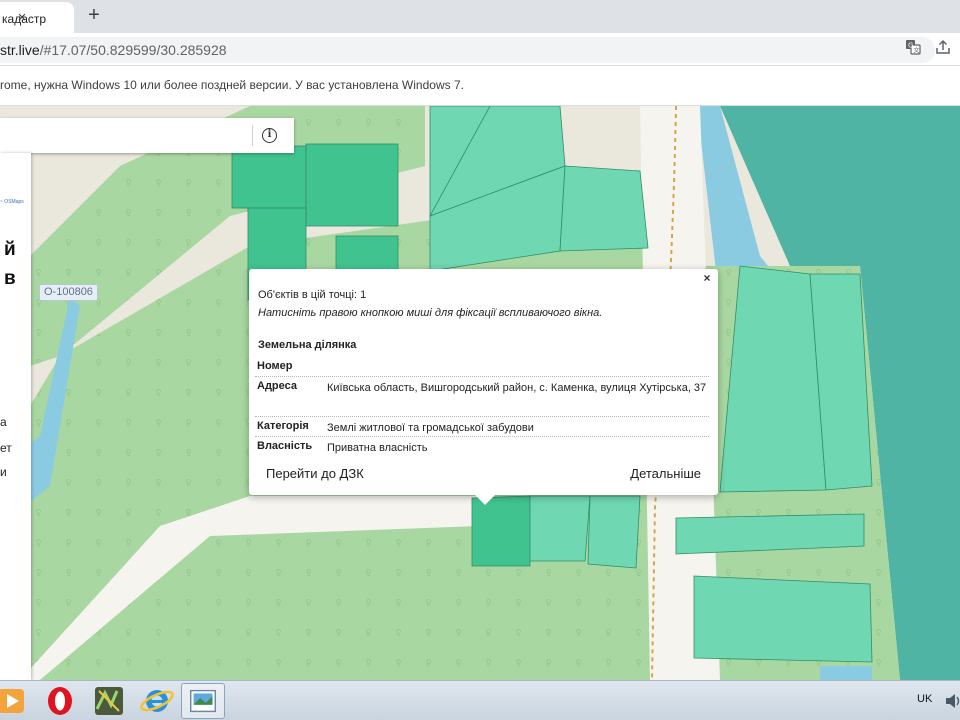 The height and width of the screenshot is (720, 960). I want to click on row-number: Номер, so click(482, 367).